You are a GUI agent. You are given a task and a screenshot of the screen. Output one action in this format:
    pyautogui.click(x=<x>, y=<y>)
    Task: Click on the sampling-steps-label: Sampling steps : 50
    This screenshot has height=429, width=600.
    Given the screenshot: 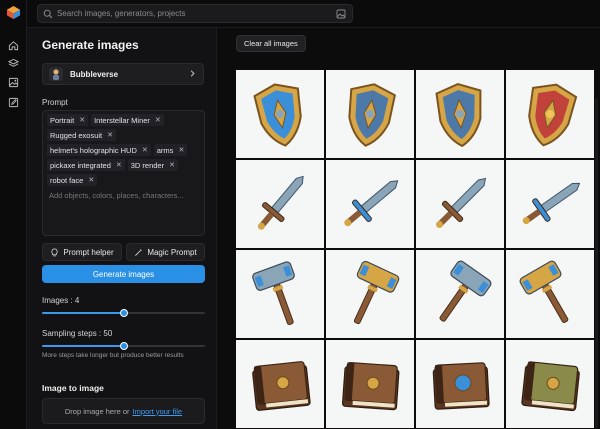 What is the action you would take?
    pyautogui.click(x=77, y=333)
    